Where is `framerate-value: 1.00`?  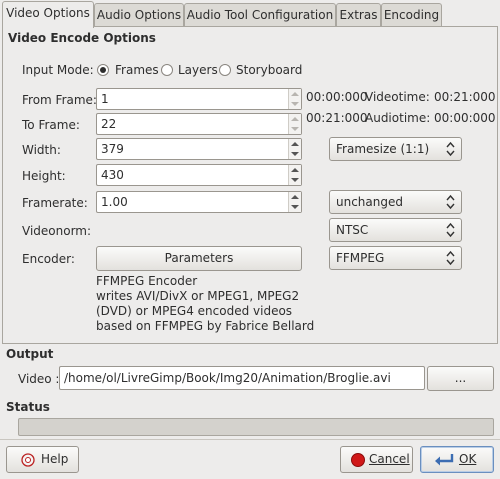 framerate-value: 1.00 is located at coordinates (114, 202).